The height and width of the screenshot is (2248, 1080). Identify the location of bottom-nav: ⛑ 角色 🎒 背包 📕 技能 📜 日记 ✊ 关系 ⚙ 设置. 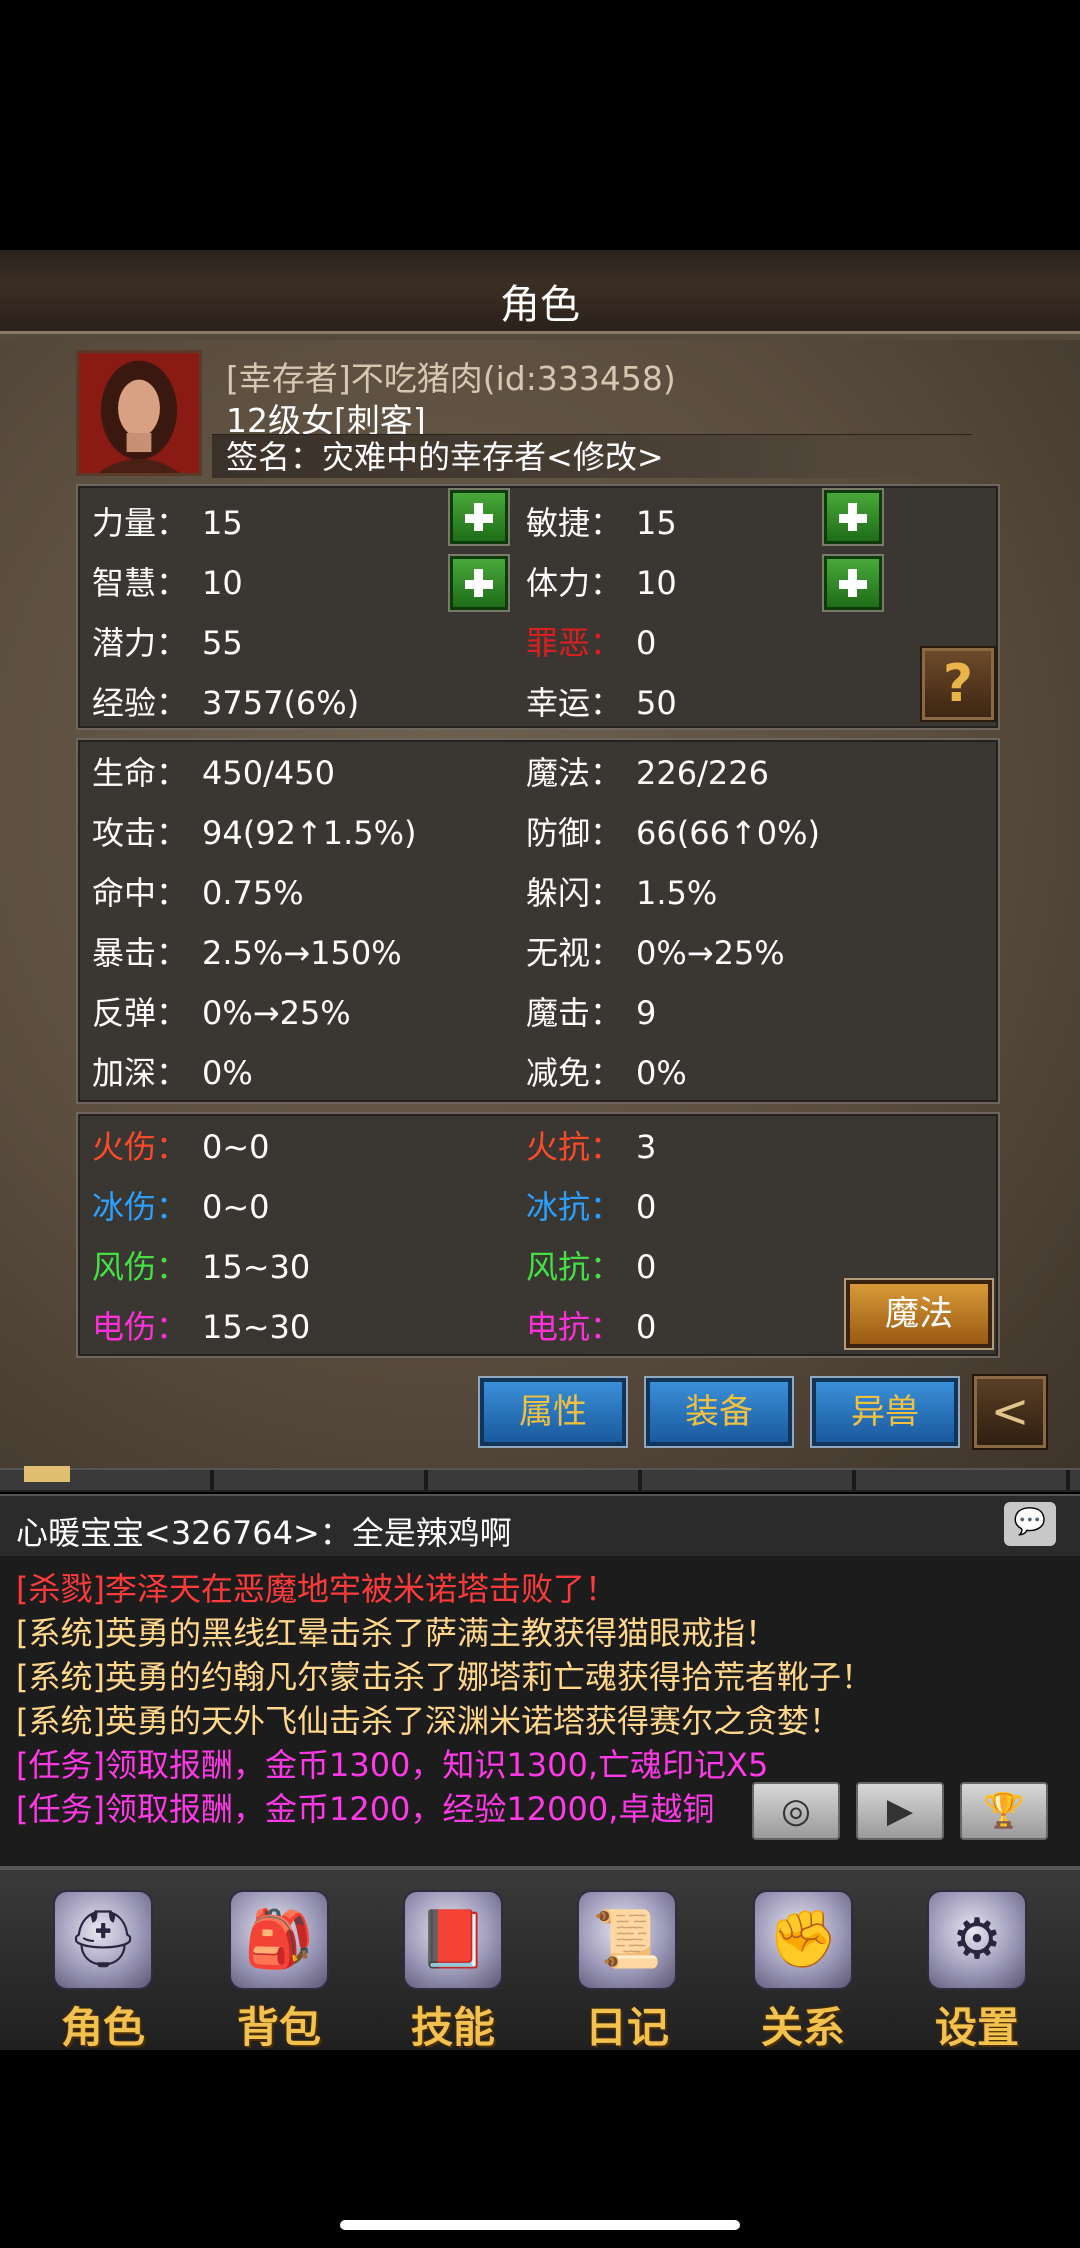
(540, 1959).